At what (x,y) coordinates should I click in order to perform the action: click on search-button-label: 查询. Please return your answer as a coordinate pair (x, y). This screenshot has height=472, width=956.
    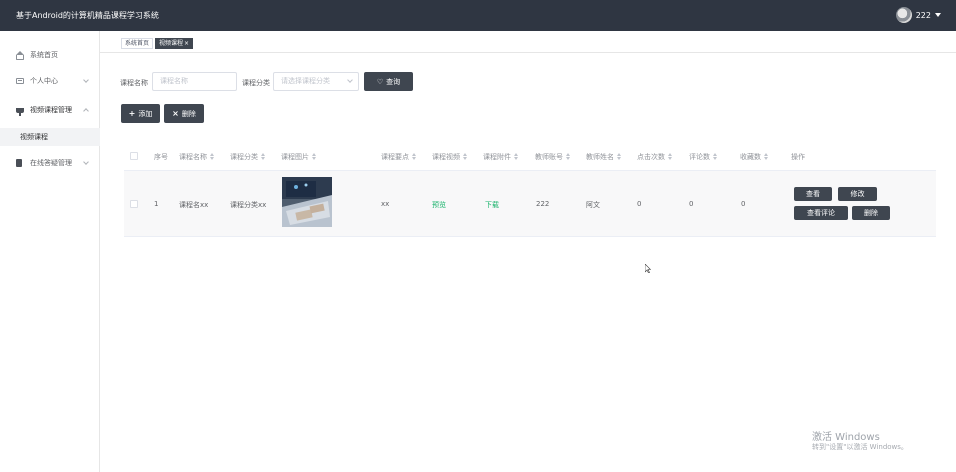
    Looking at the image, I should click on (393, 81).